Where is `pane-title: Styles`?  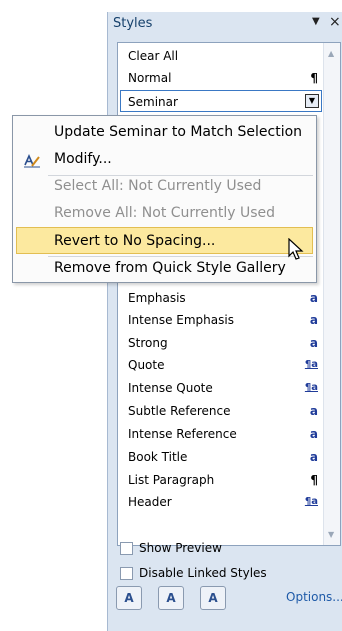
pane-title: Styles is located at coordinates (133, 23).